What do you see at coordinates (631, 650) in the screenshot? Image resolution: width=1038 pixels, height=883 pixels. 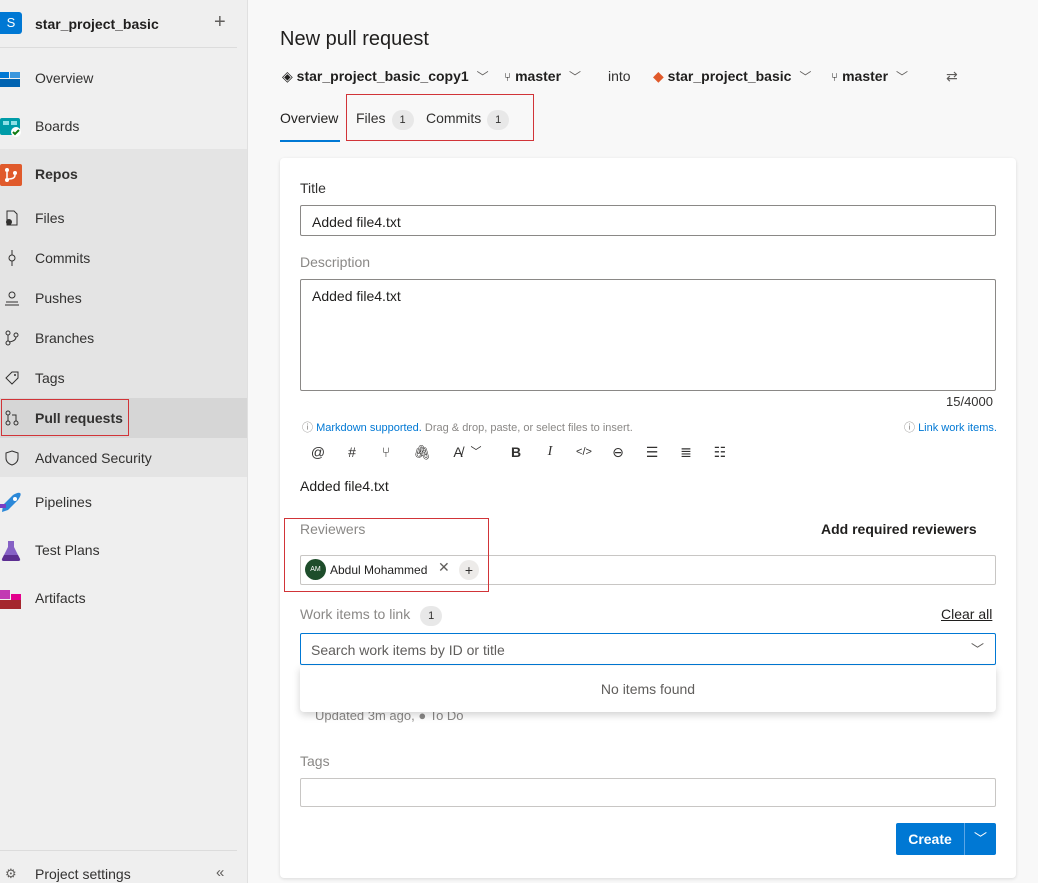 I see `search-input` at bounding box center [631, 650].